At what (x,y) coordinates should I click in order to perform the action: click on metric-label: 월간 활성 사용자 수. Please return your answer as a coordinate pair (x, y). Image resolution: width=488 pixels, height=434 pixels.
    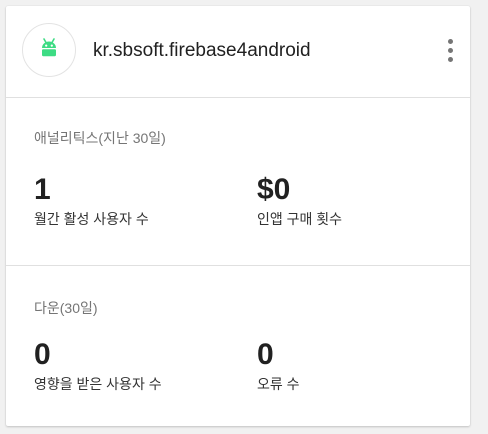
    Looking at the image, I should click on (91, 219).